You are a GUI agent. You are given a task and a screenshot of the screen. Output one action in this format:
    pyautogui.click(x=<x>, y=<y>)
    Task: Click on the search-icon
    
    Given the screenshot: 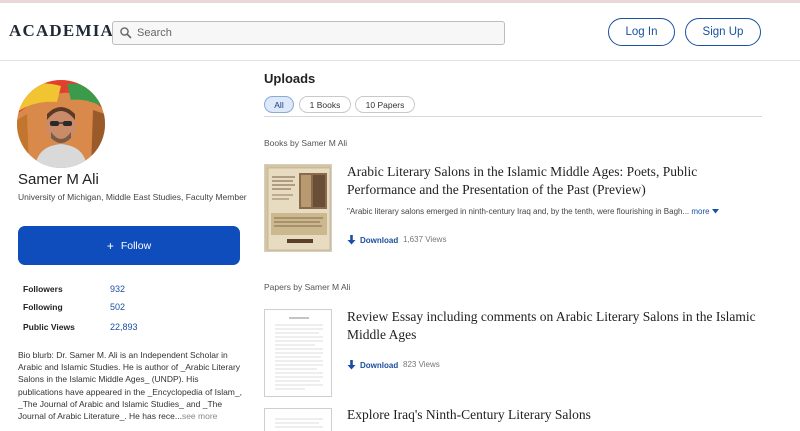 What is the action you would take?
    pyautogui.click(x=126, y=33)
    